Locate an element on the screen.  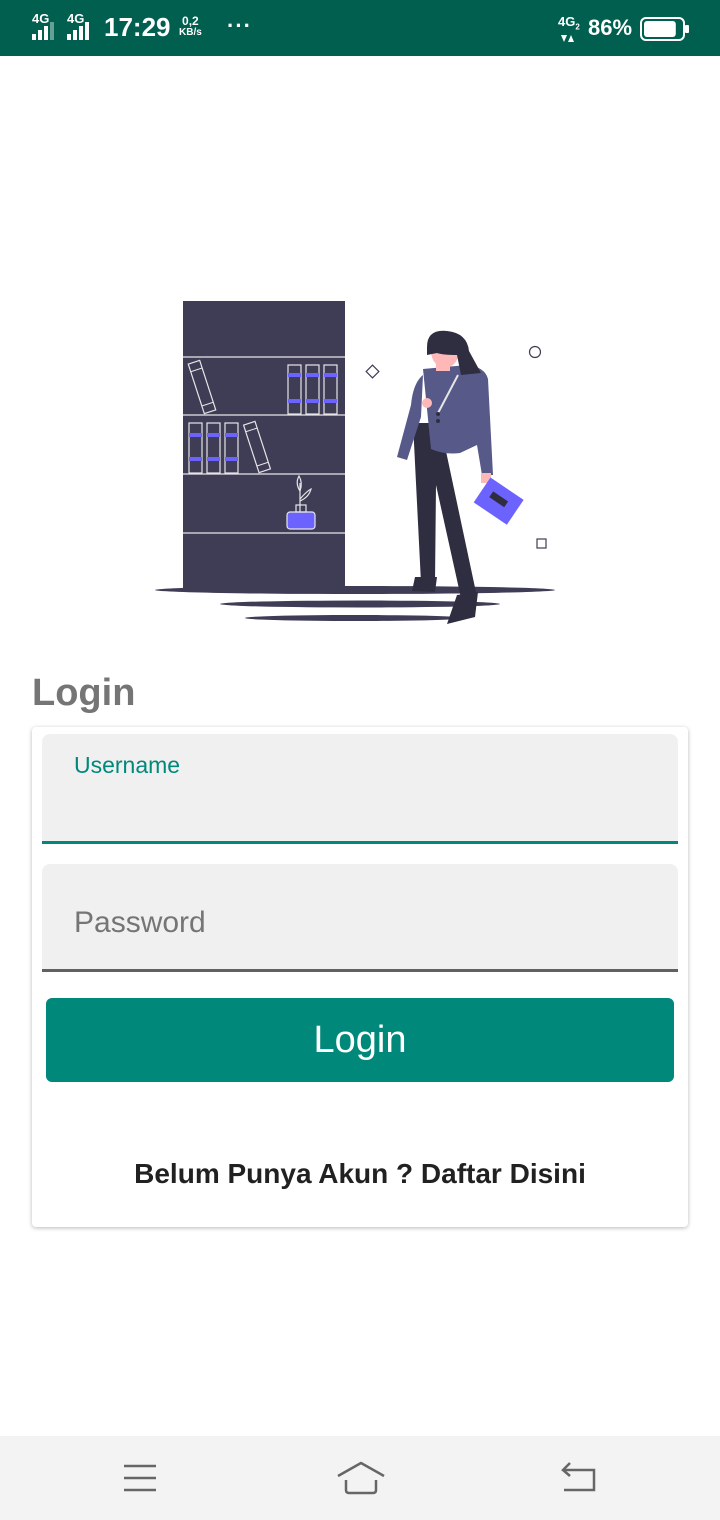
password-input is located at coordinates (359, 923).